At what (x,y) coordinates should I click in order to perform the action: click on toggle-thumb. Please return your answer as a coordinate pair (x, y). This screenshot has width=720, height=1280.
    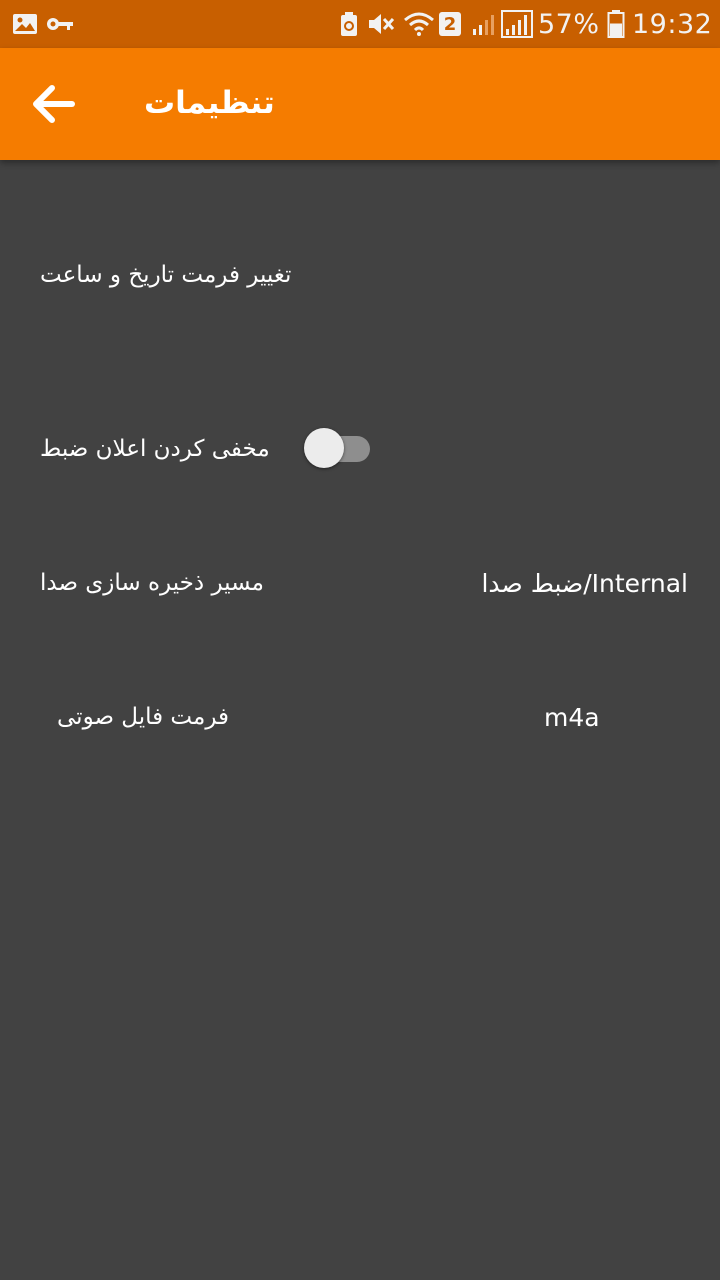
    Looking at the image, I should click on (324, 448).